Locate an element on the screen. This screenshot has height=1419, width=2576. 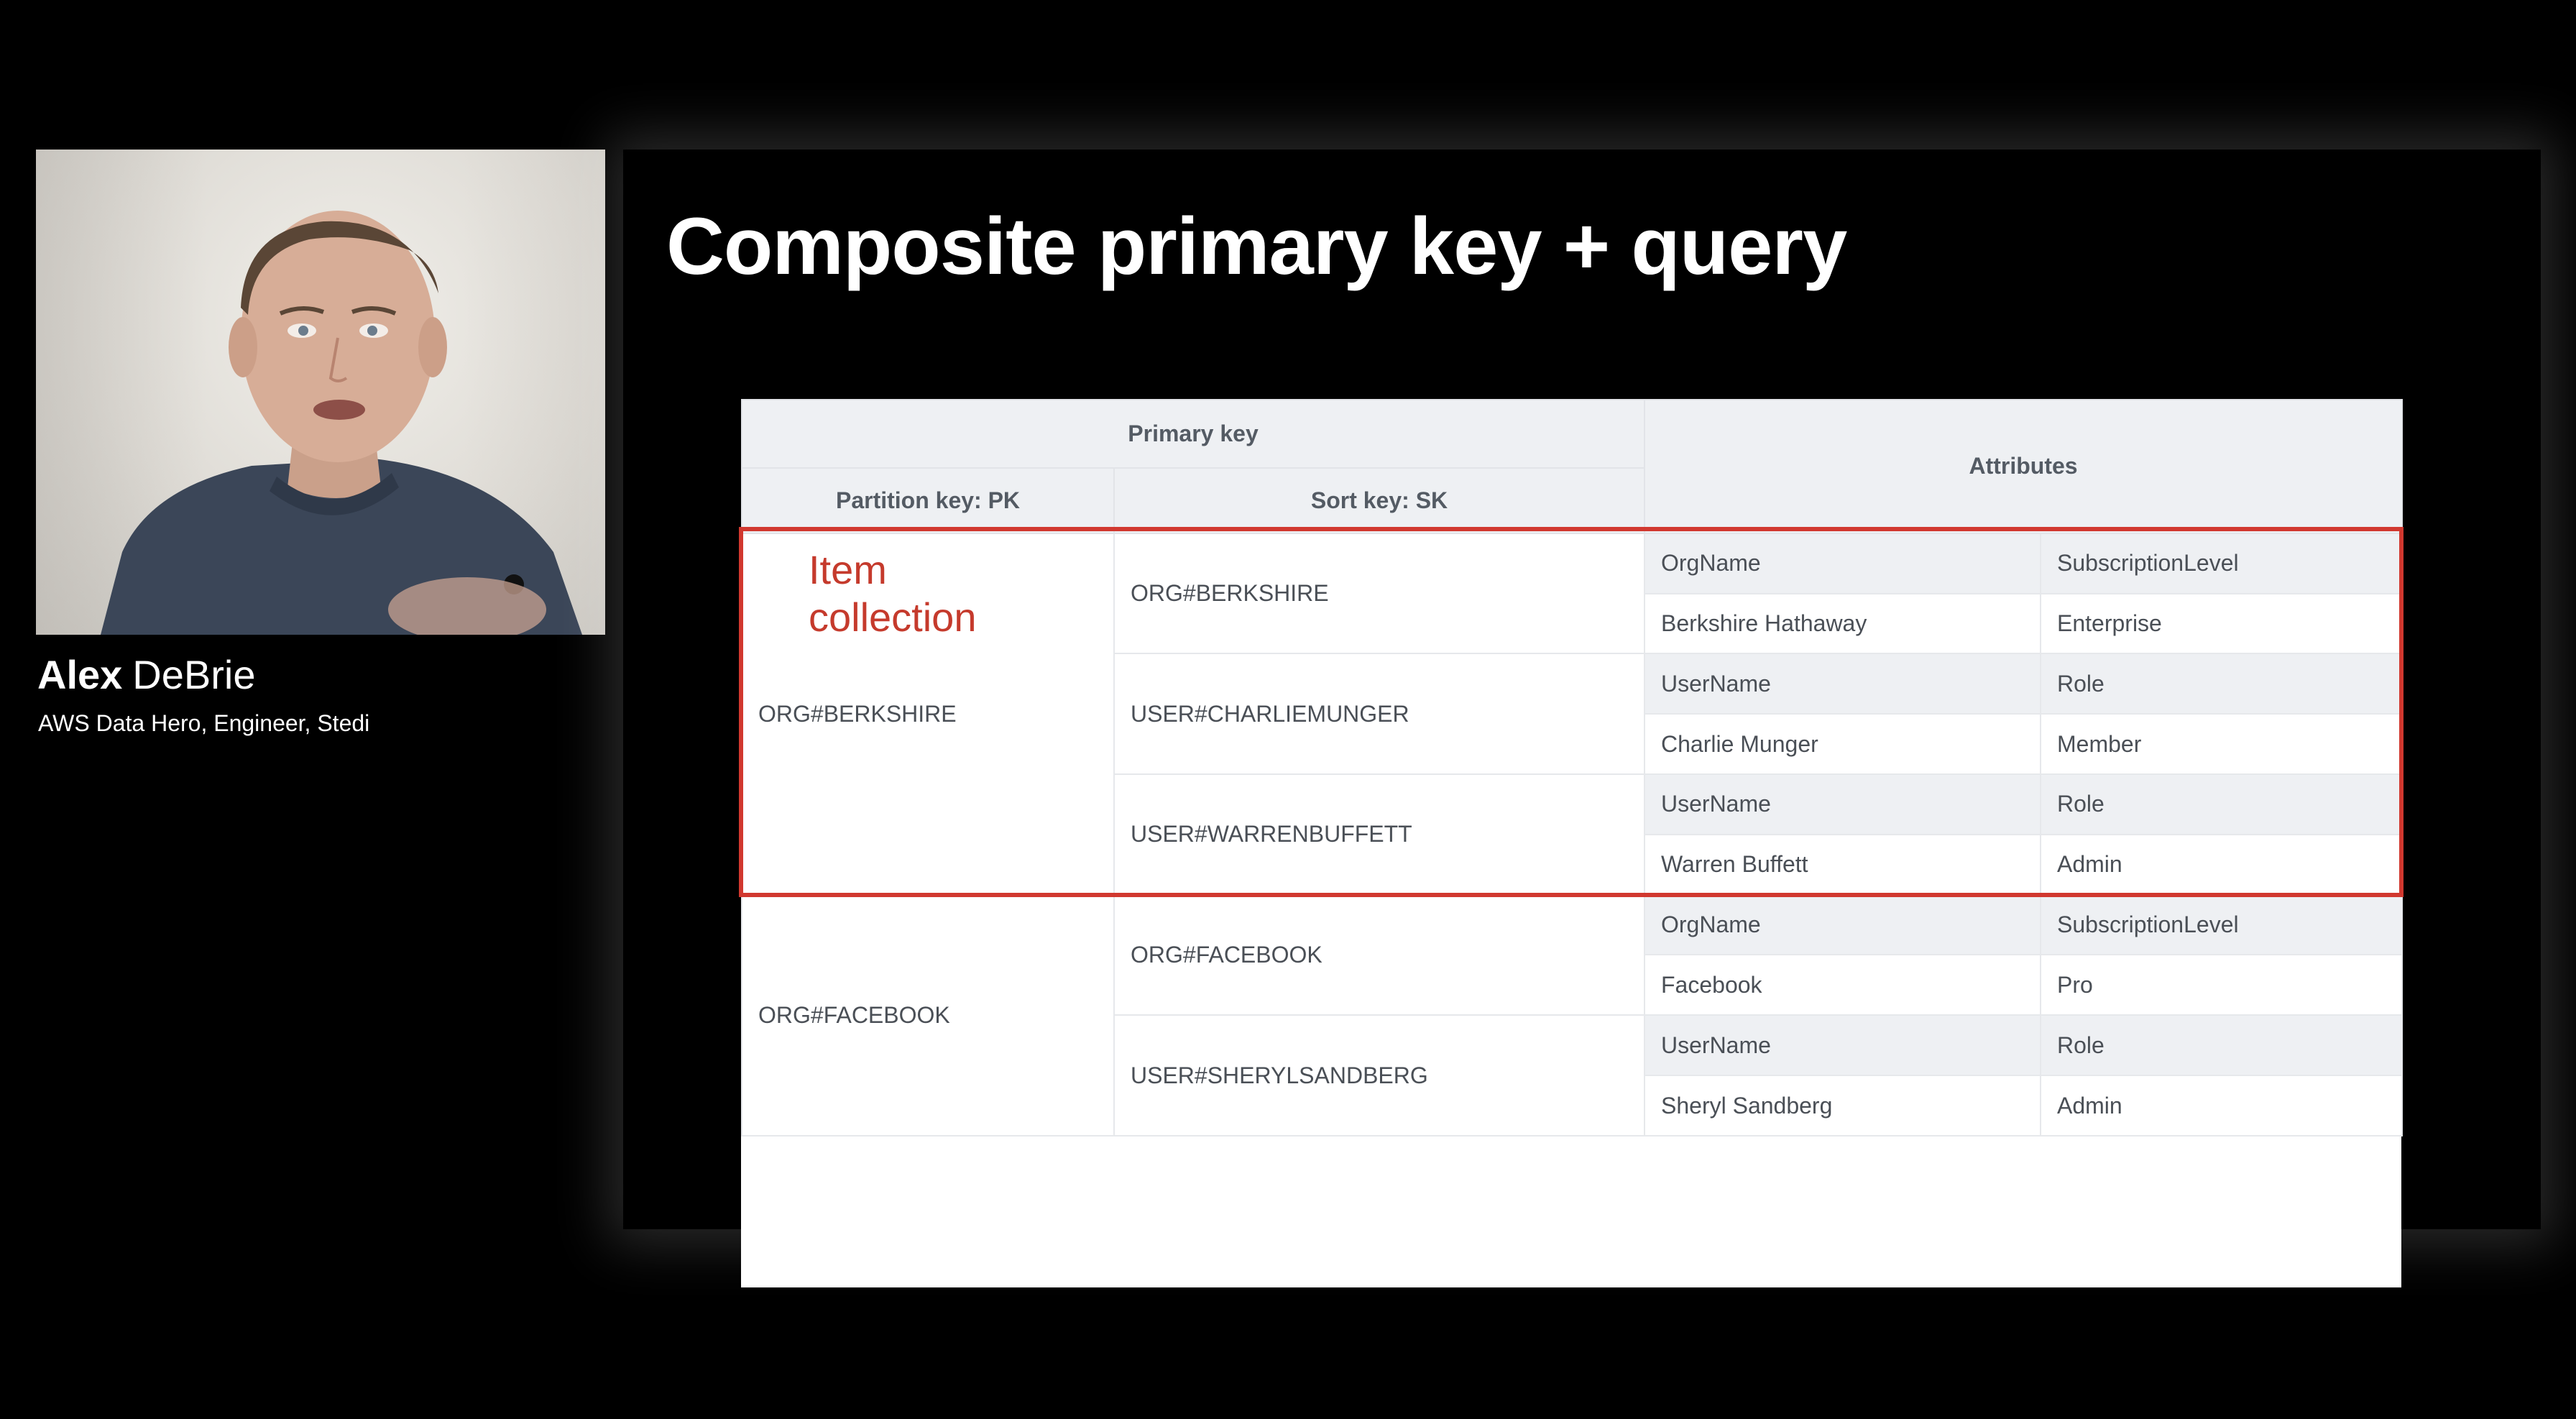
presenter-video is located at coordinates (320, 392).